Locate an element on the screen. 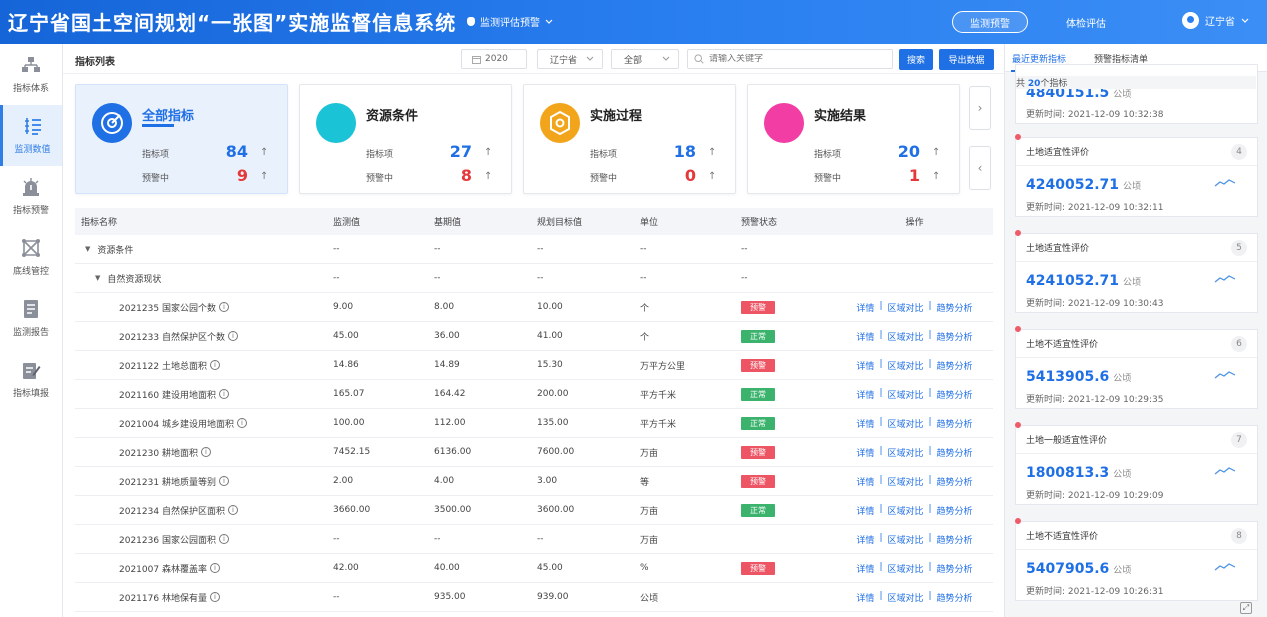 Image resolution: width=1267 pixels, height=617 pixels. table-group-row: ▼ 自然资源现状 -- -- -- -- -- is located at coordinates (534, 278).